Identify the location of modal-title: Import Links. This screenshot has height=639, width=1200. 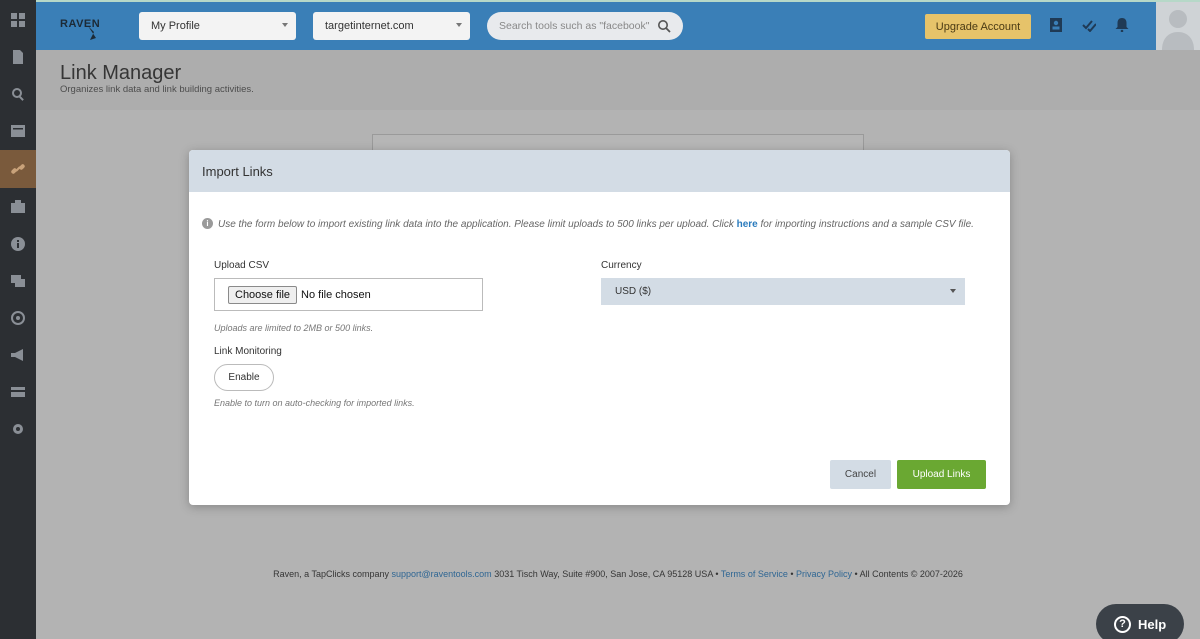
(237, 171).